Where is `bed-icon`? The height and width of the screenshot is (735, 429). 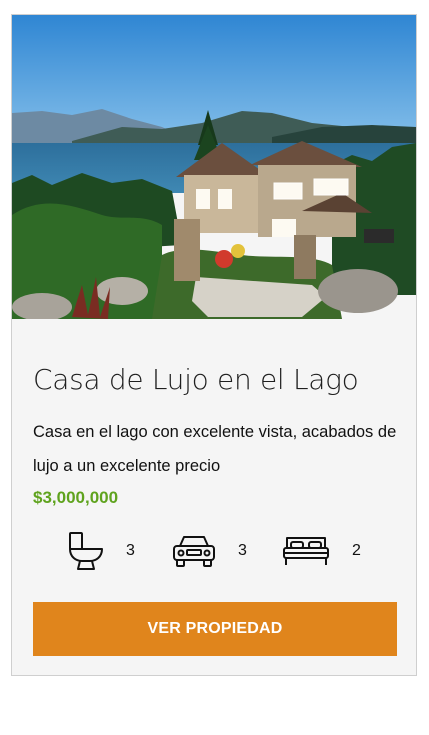 bed-icon is located at coordinates (306, 551).